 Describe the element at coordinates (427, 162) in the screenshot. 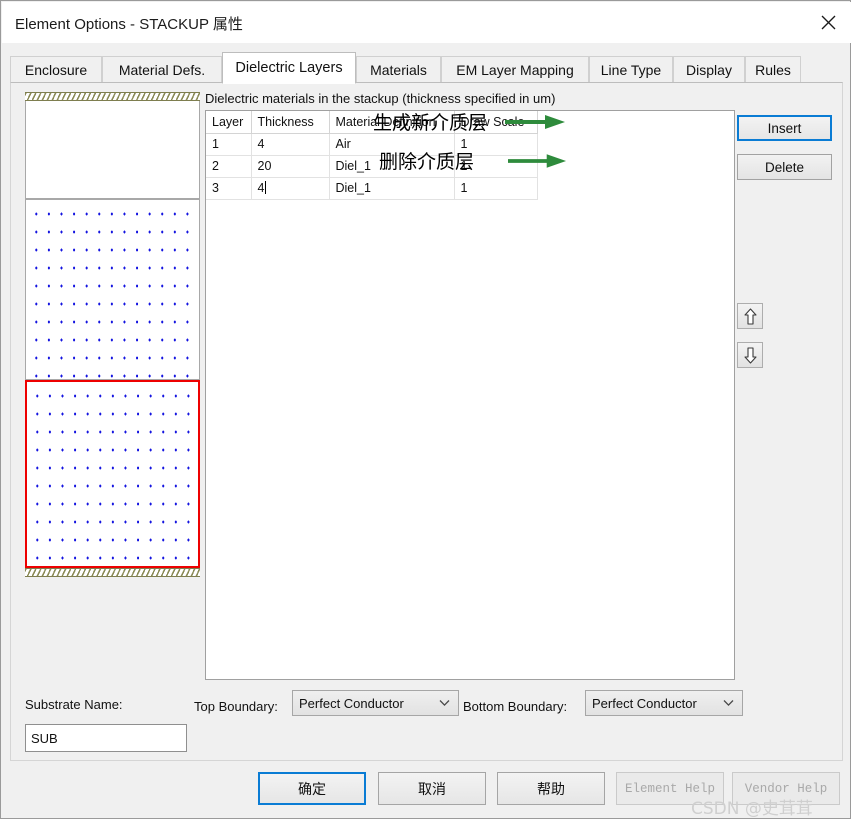

I see `annotation-delete-text: 删除介质层` at that location.